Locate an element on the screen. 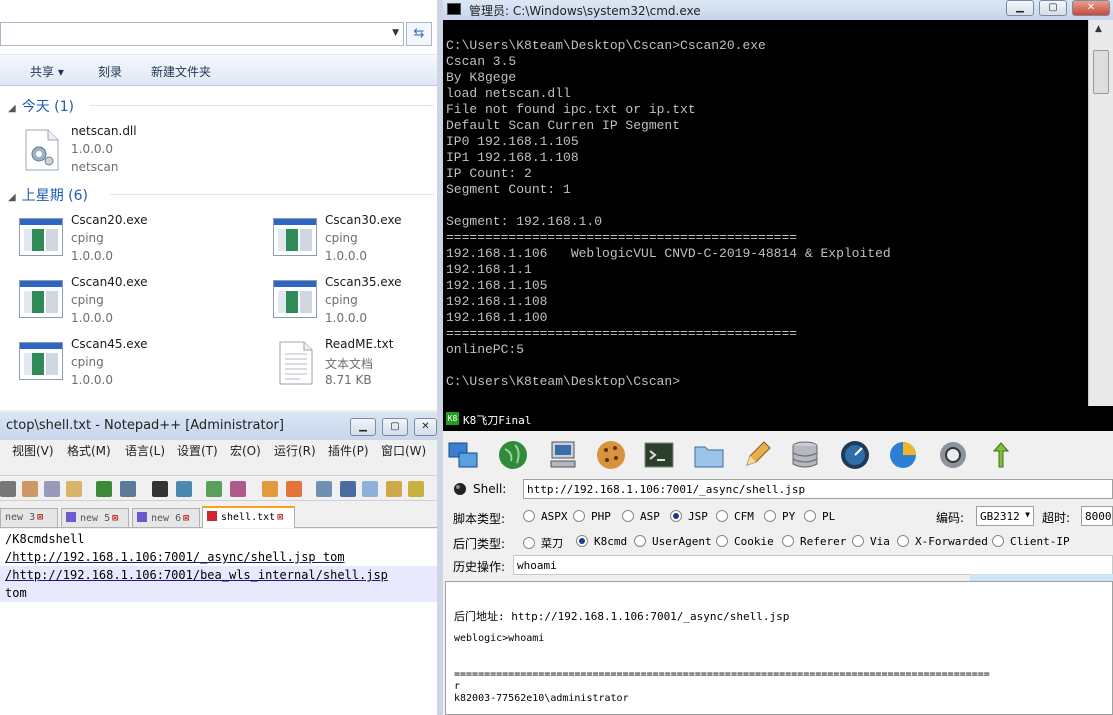 This screenshot has width=1113, height=715. menu-plugins: 插件(P) is located at coordinates (348, 450).